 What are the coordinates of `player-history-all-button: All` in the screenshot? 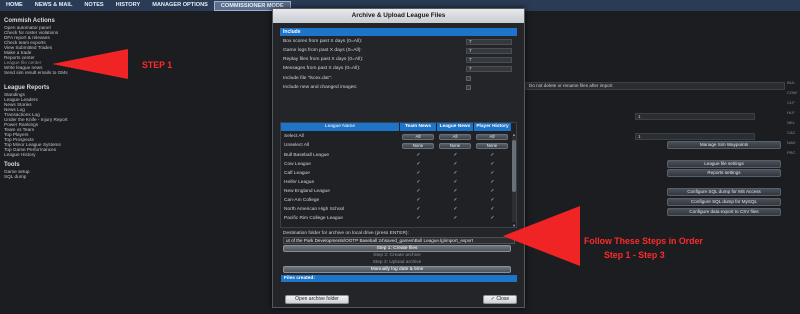 It's located at (492, 137).